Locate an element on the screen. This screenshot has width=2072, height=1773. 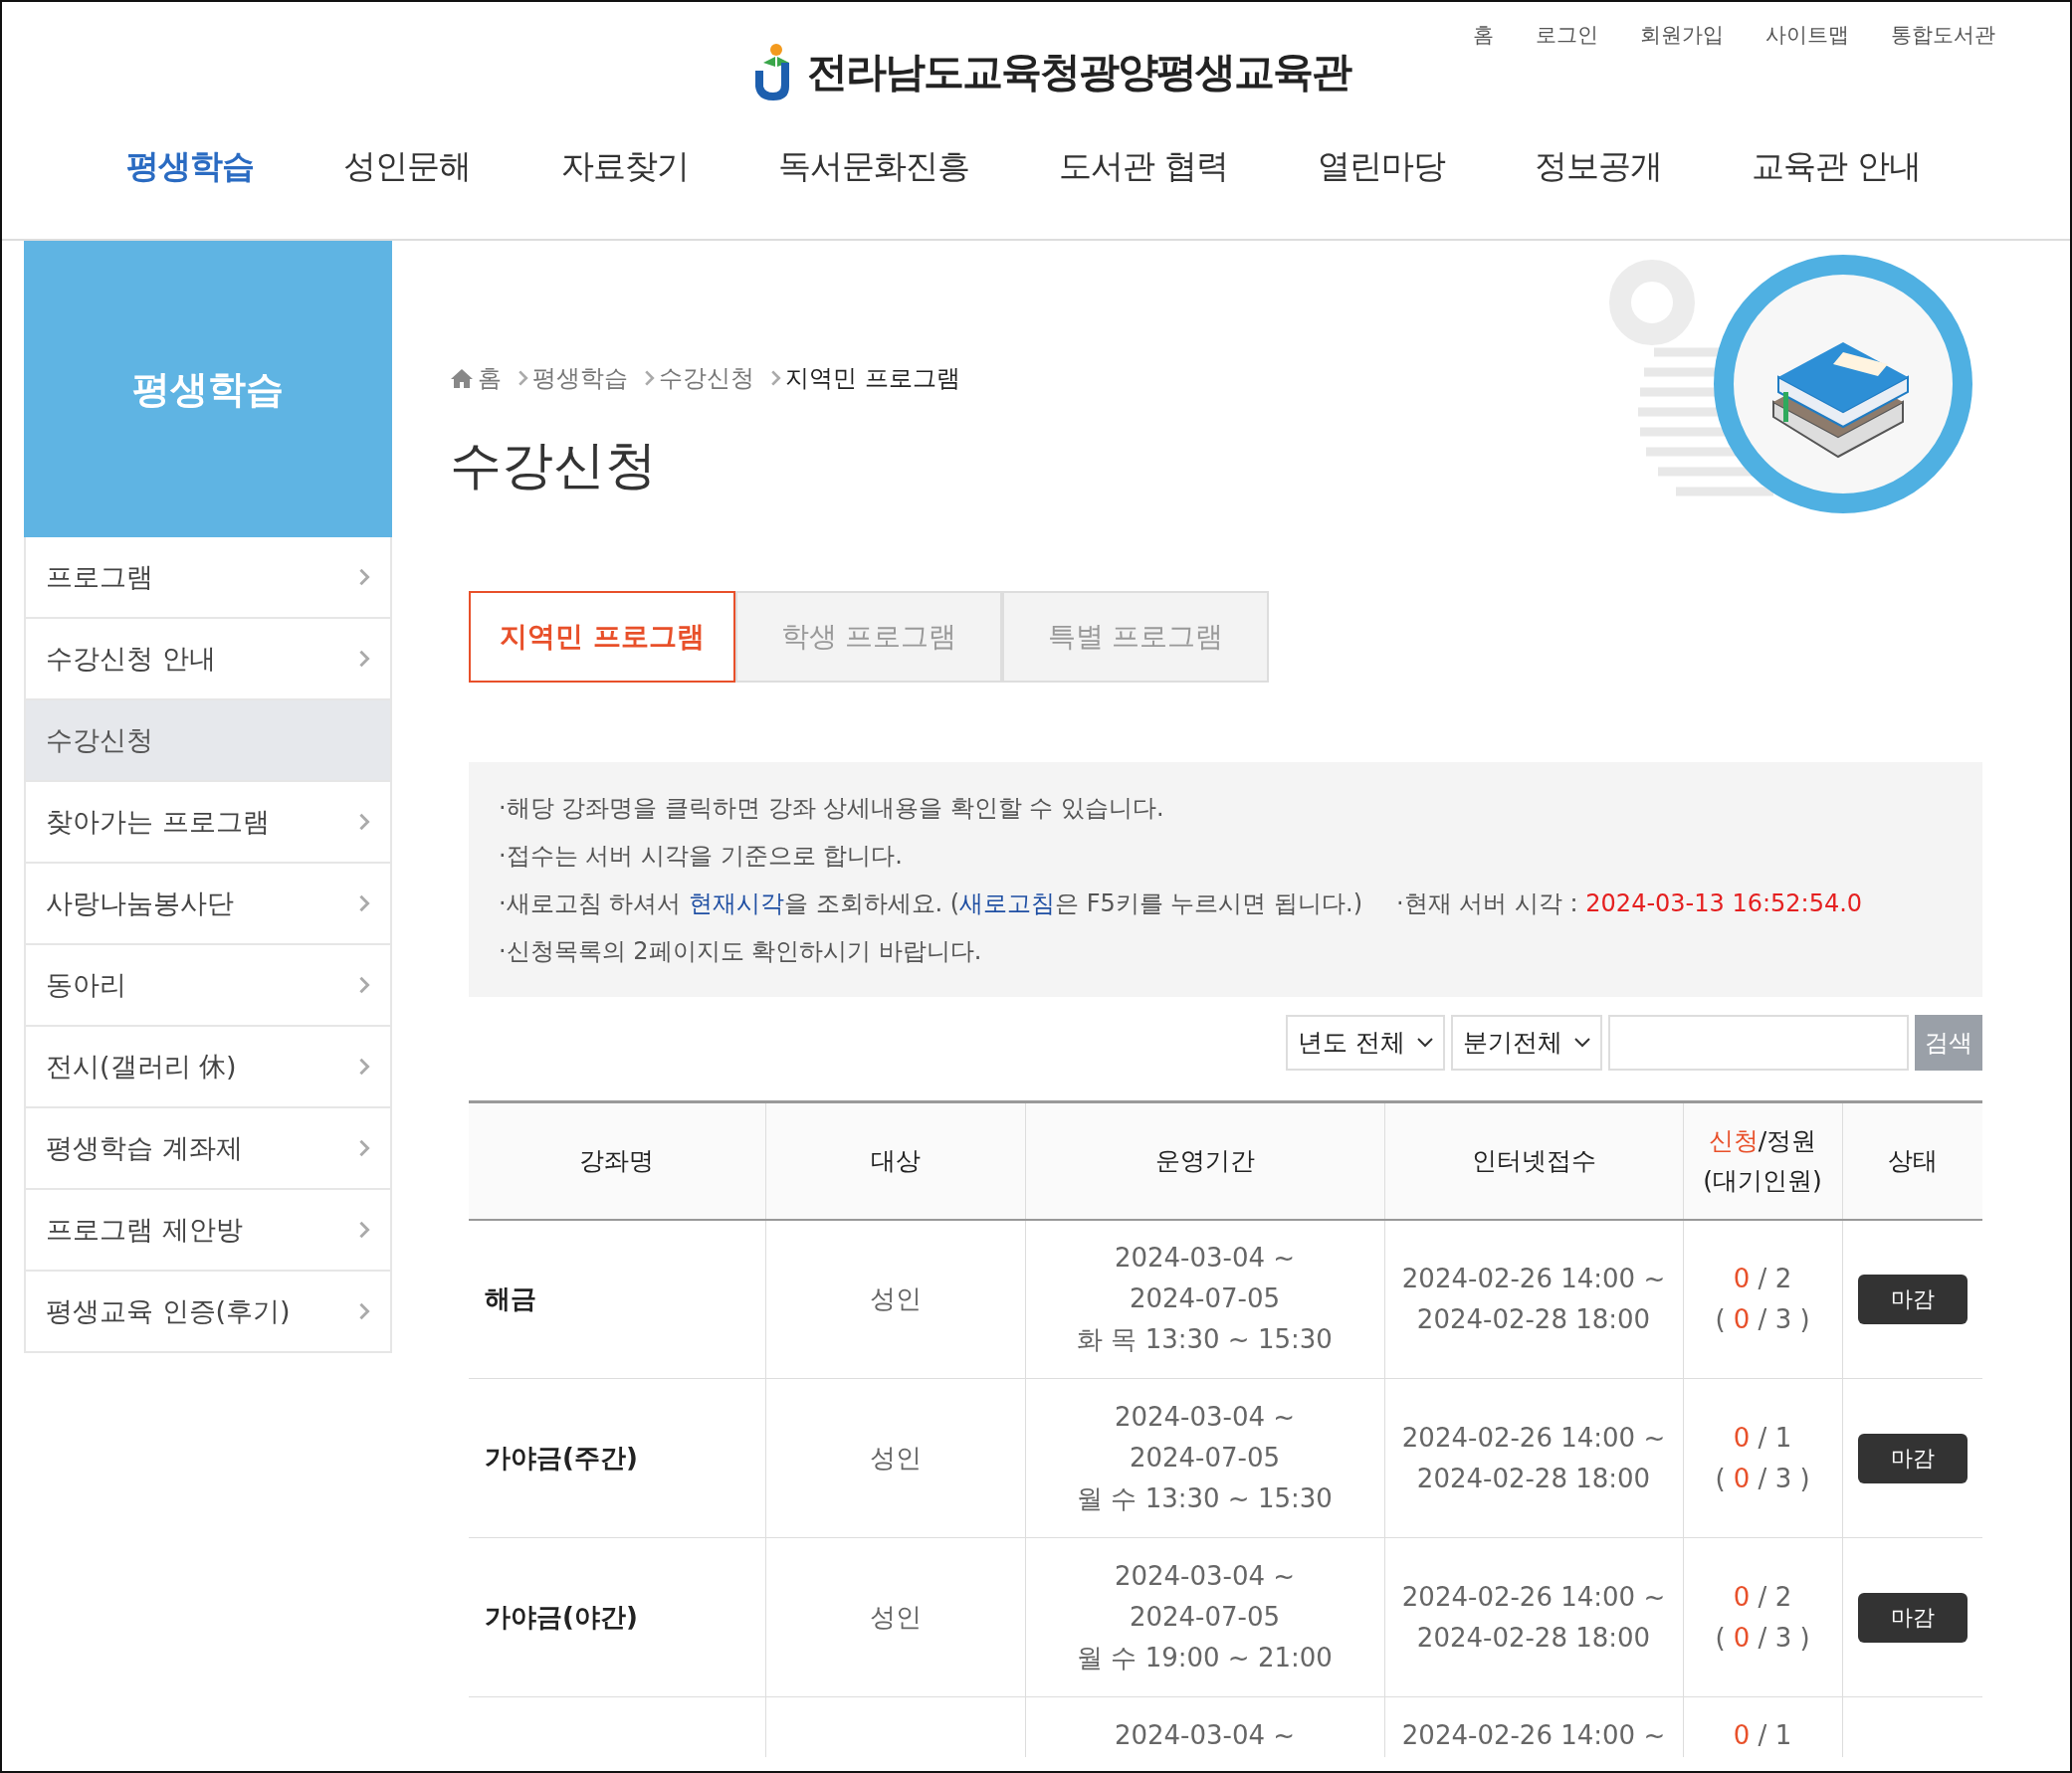
sidebar-item: 평생교육 인증(후기) is located at coordinates (208, 1312).